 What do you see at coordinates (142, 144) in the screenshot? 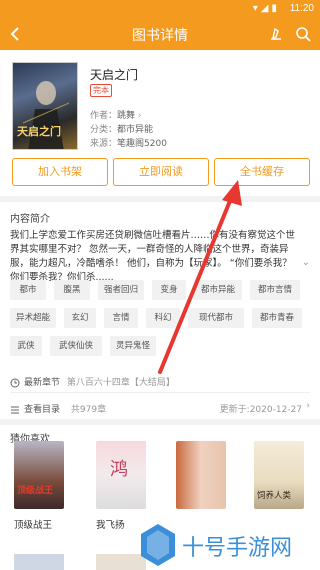
I see `source-value: 笔趣阁5200` at bounding box center [142, 144].